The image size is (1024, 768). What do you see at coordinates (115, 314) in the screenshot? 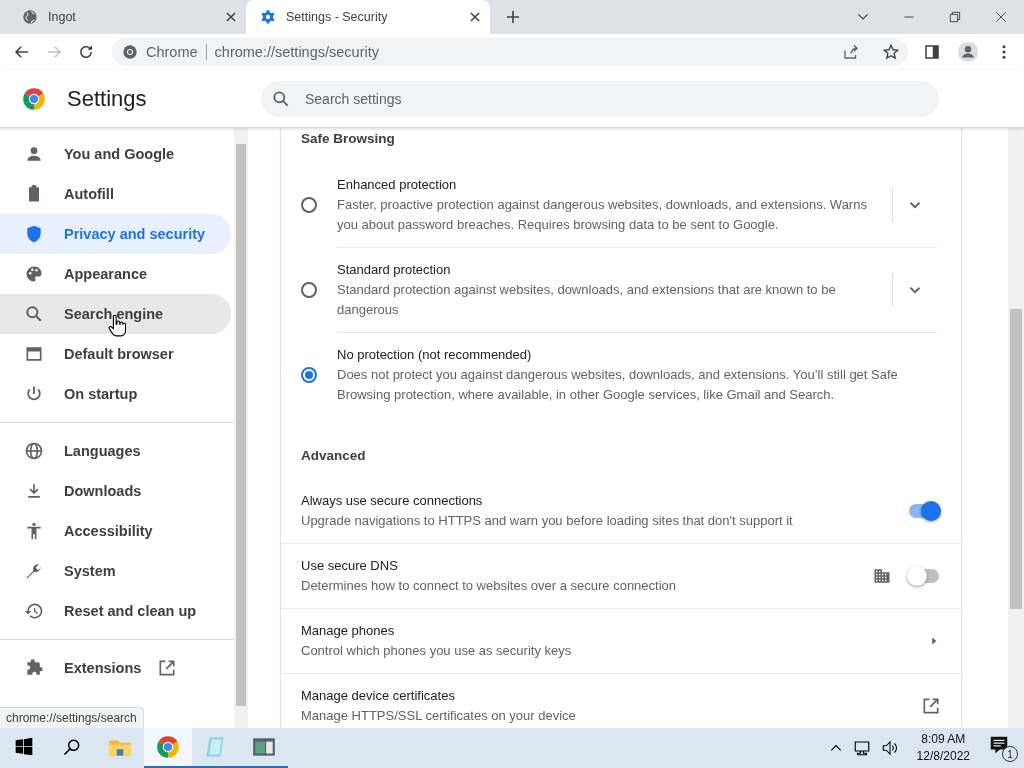
I see `sidebar-item: Search engine` at bounding box center [115, 314].